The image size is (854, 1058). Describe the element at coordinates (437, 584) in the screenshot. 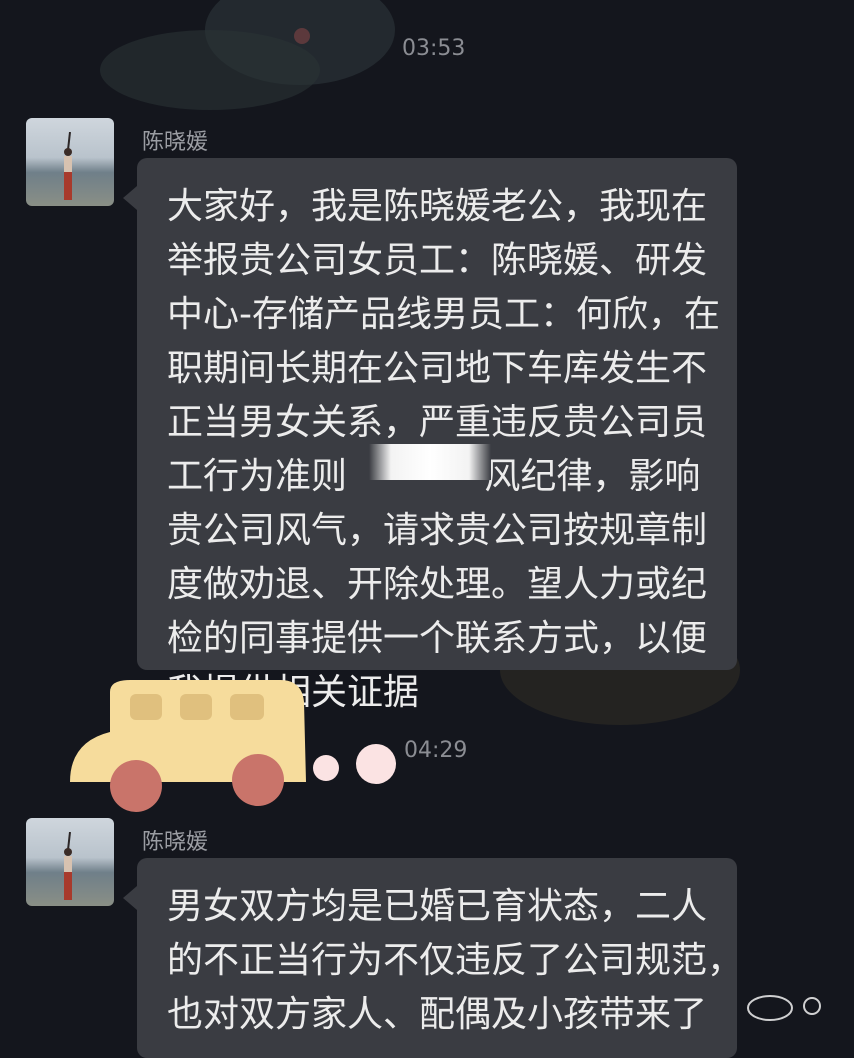

I see `message-line: 度做劝退、开除处理。望人力或纪` at that location.